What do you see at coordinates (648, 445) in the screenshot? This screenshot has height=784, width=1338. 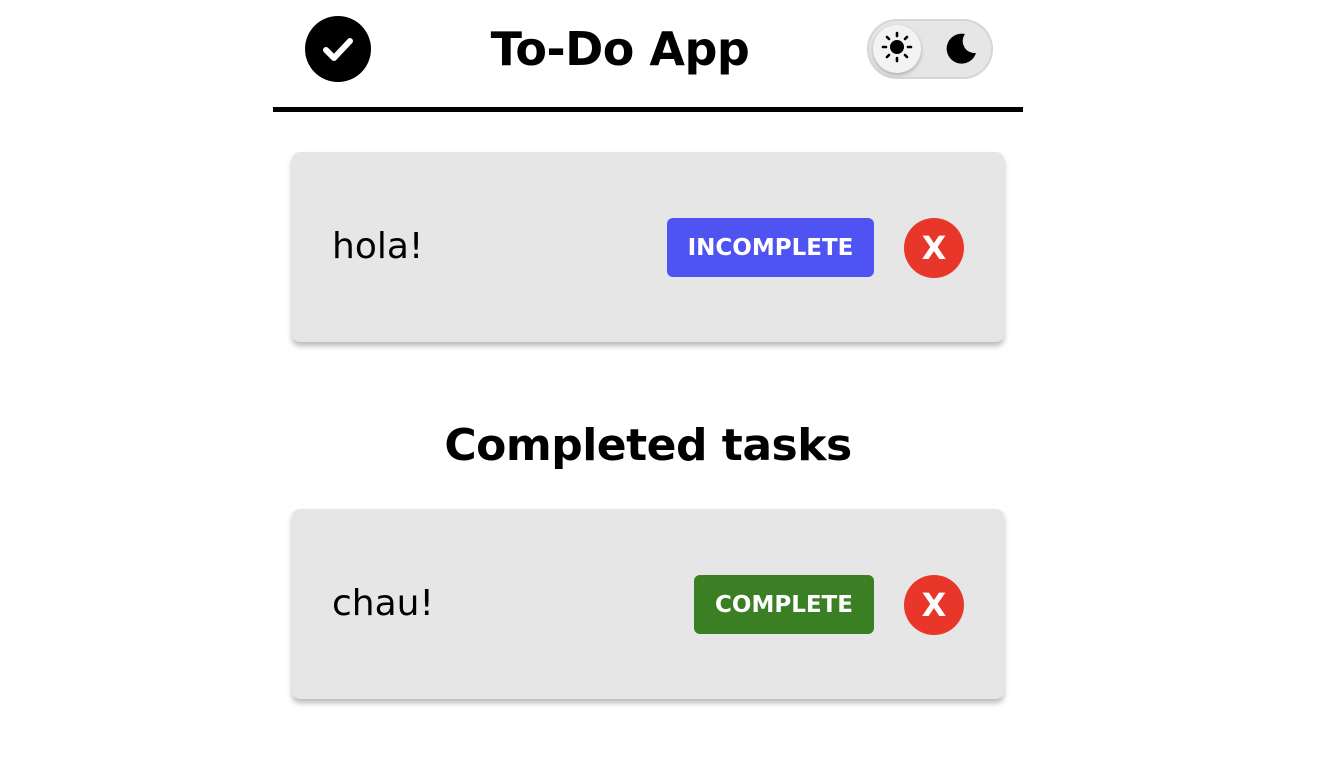 I see `completed-tasks-heading: Completed tasks` at bounding box center [648, 445].